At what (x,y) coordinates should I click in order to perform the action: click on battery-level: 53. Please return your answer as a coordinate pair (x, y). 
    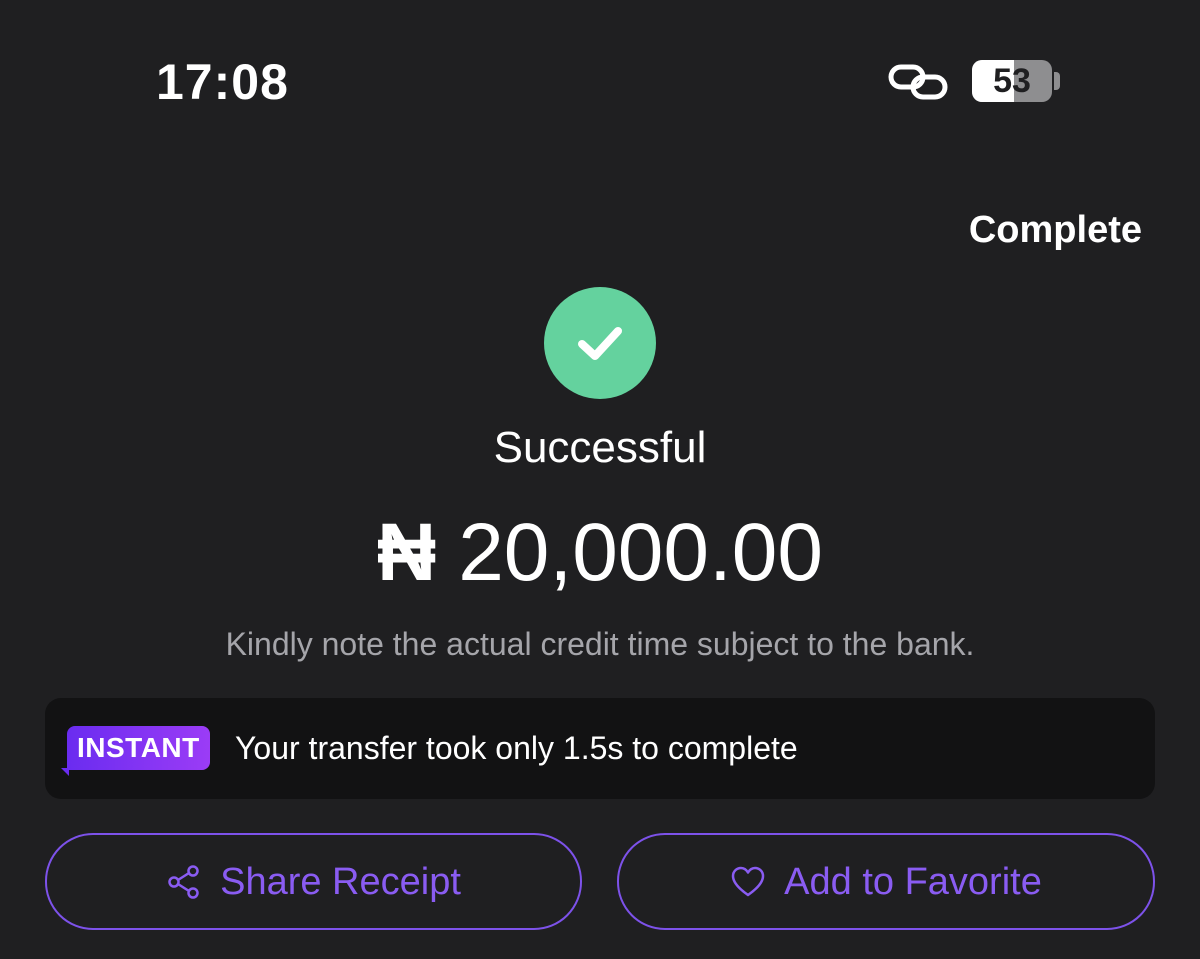
    Looking at the image, I should click on (1012, 81).